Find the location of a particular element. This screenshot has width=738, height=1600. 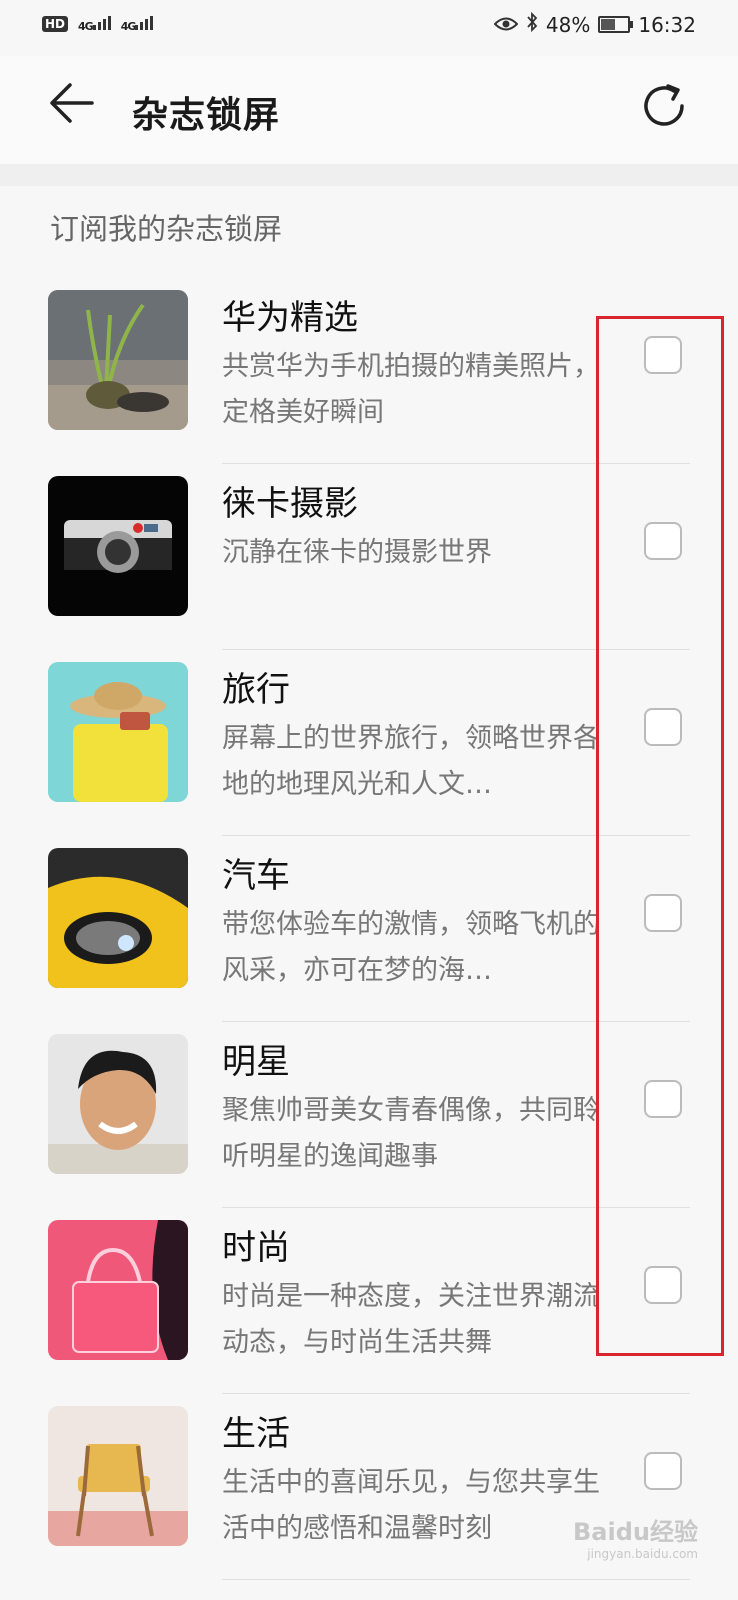

huawei-selection-thumbnail is located at coordinates (118, 360).